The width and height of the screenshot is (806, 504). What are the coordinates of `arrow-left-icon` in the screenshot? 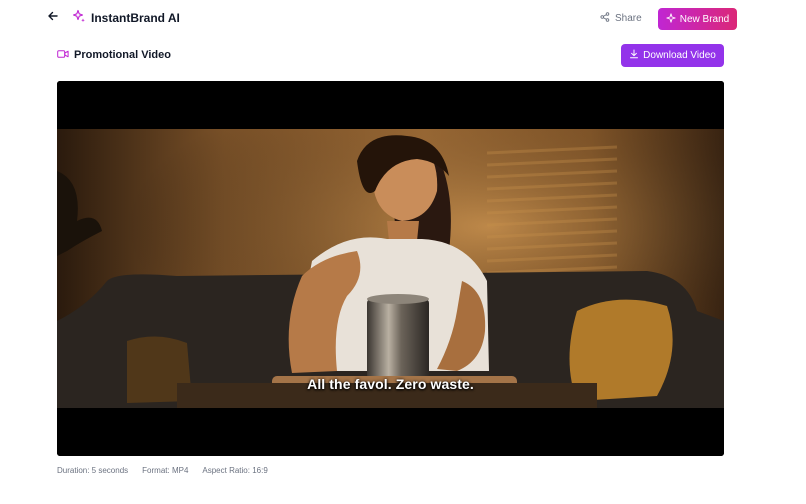 It's located at (53, 18).